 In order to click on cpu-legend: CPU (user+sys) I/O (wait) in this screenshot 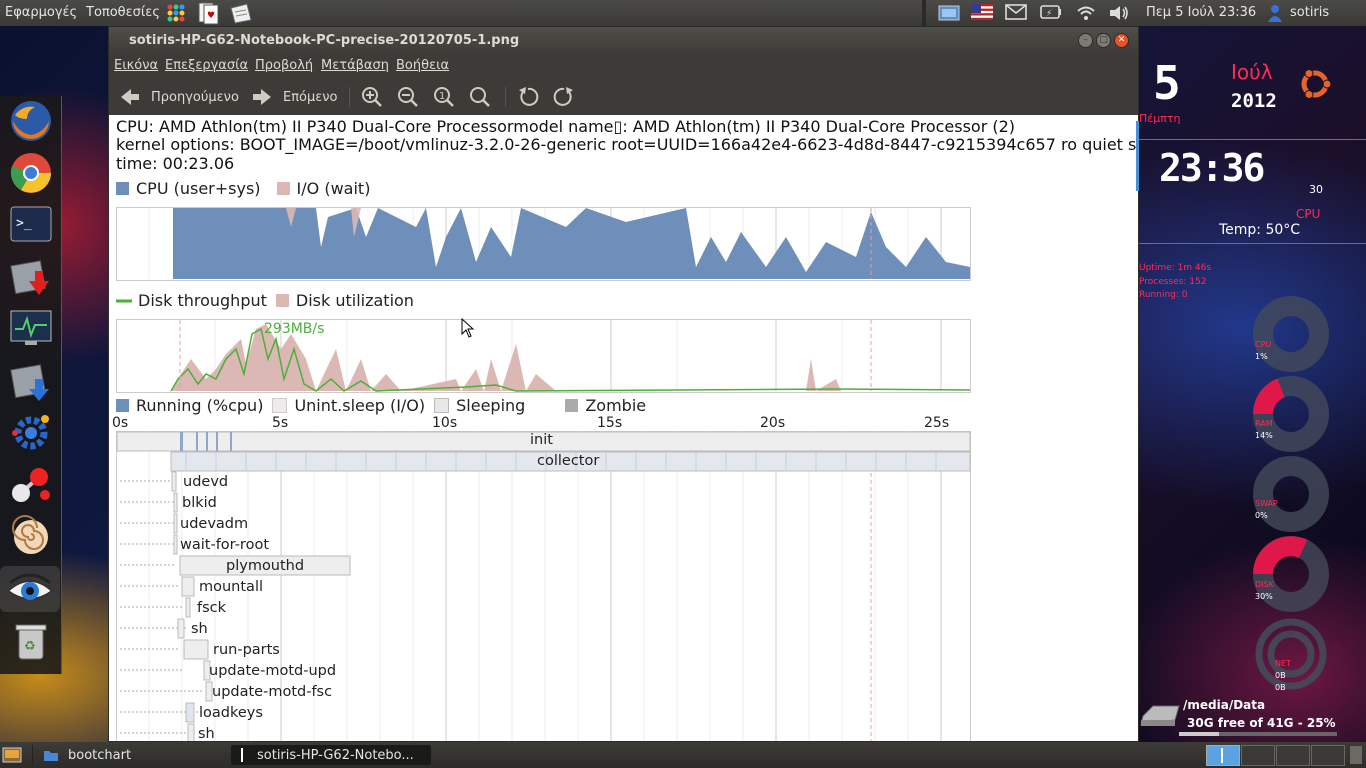, I will do `click(243, 188)`.